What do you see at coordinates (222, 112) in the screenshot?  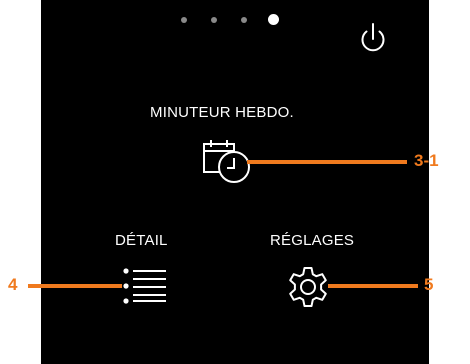 I see `weekly-timer-label: MINUTEUR HEBDO.` at bounding box center [222, 112].